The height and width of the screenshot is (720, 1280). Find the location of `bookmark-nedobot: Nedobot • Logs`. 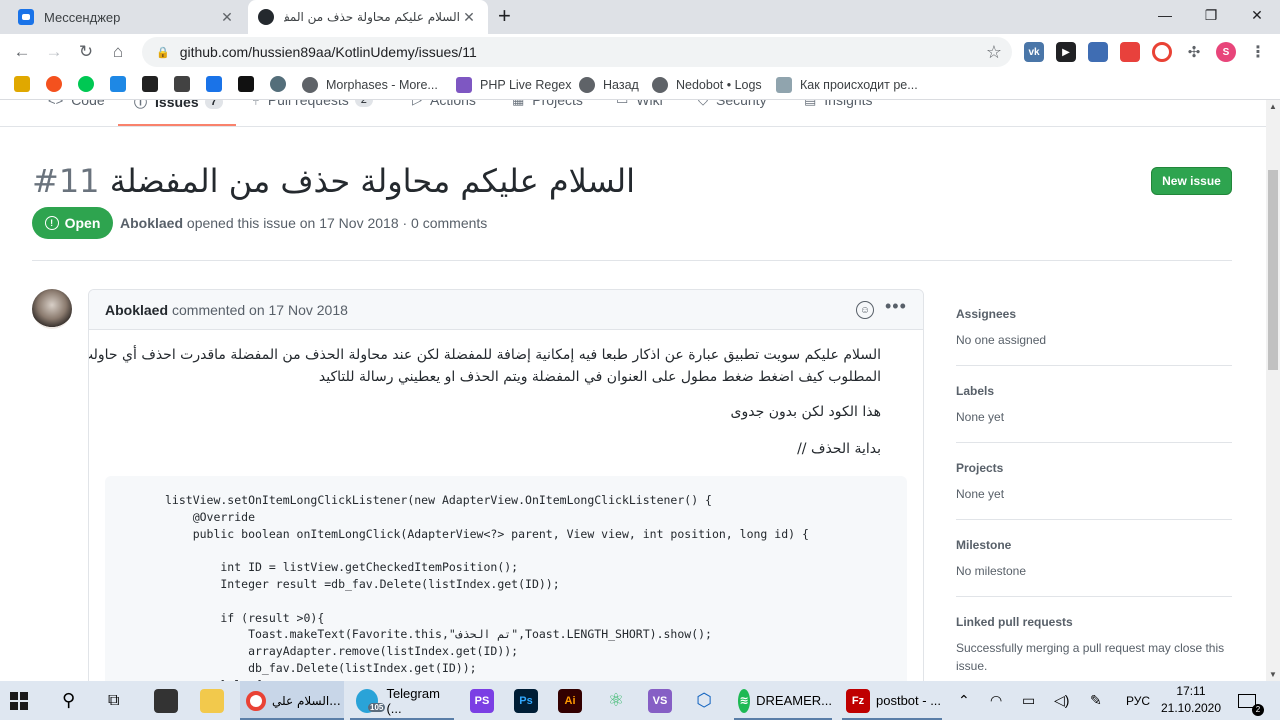

bookmark-nedobot: Nedobot • Logs is located at coordinates (707, 85).